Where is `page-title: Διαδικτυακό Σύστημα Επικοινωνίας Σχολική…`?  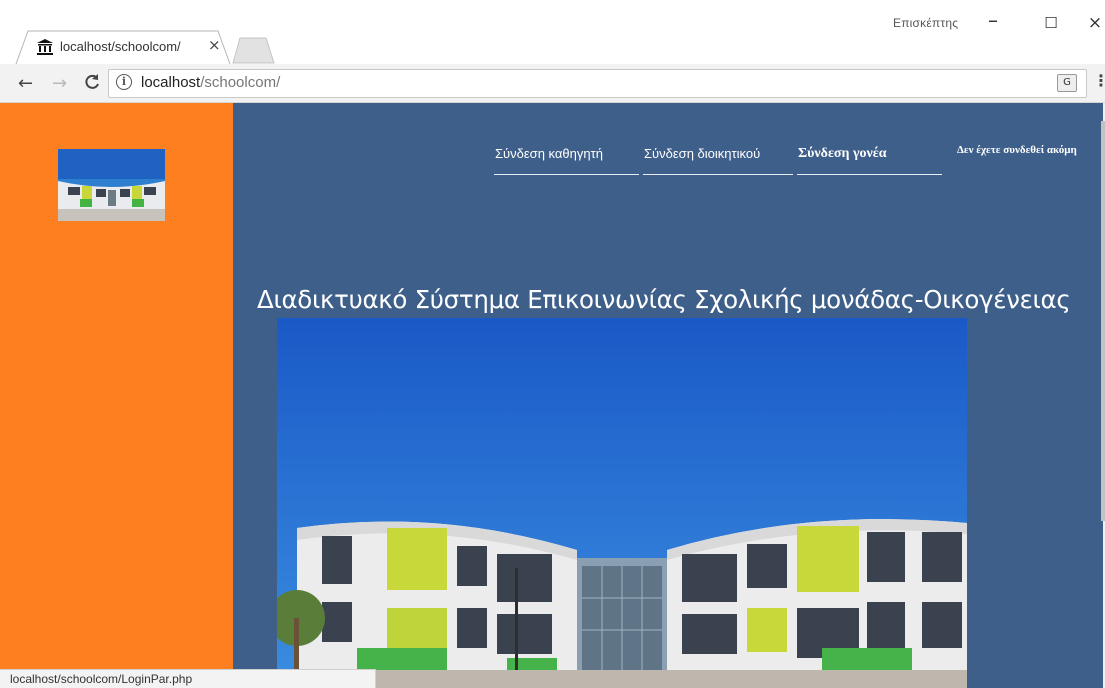
page-title: Διαδικτυακό Σύστημα Επικοινωνίας Σχολική… is located at coordinates (664, 300).